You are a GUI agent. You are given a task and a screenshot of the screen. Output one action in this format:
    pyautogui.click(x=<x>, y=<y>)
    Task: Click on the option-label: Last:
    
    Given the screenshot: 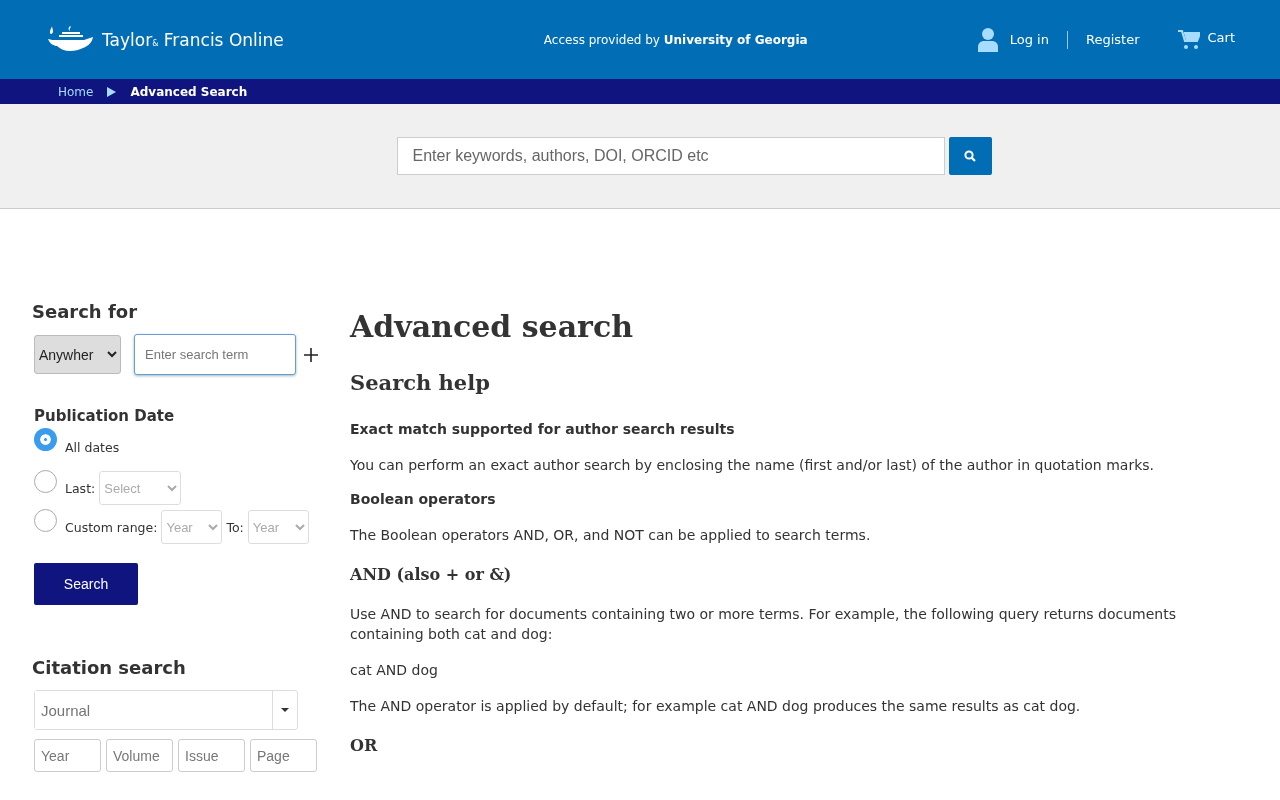 What is the action you would take?
    pyautogui.click(x=80, y=488)
    